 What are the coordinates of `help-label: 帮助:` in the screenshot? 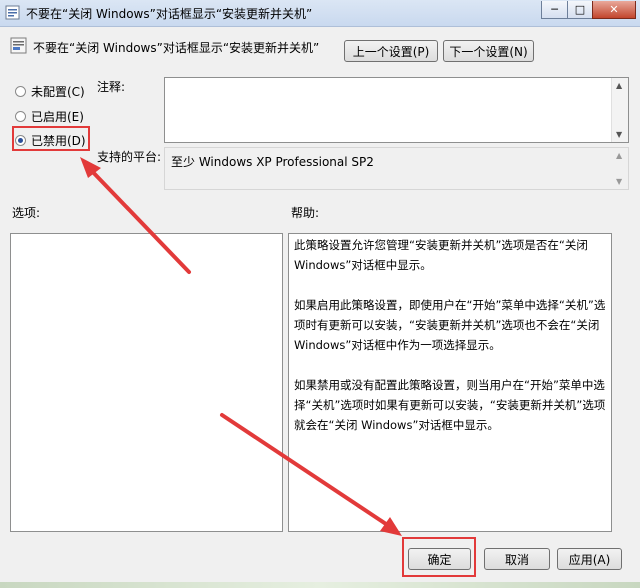 It's located at (305, 213).